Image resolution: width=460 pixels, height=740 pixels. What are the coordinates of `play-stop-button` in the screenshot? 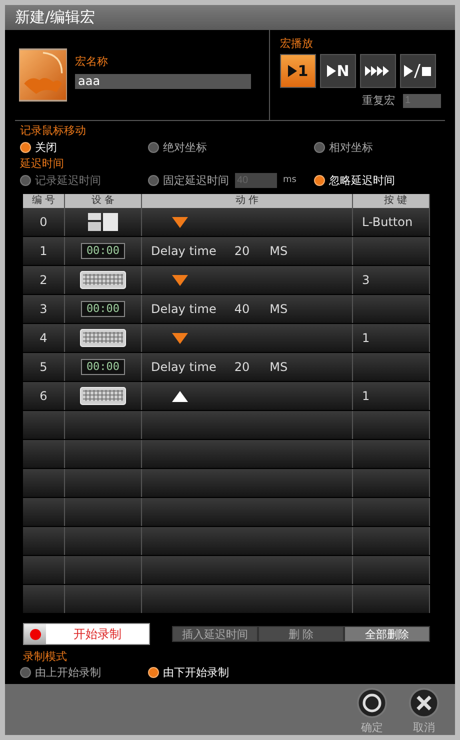 It's located at (418, 71).